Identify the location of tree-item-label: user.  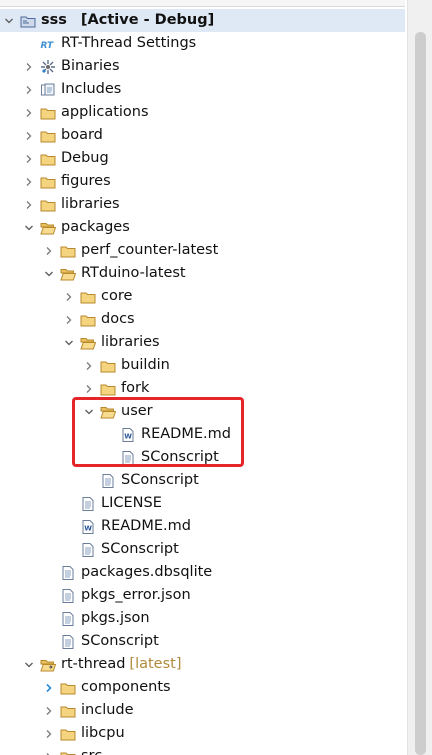
(137, 411).